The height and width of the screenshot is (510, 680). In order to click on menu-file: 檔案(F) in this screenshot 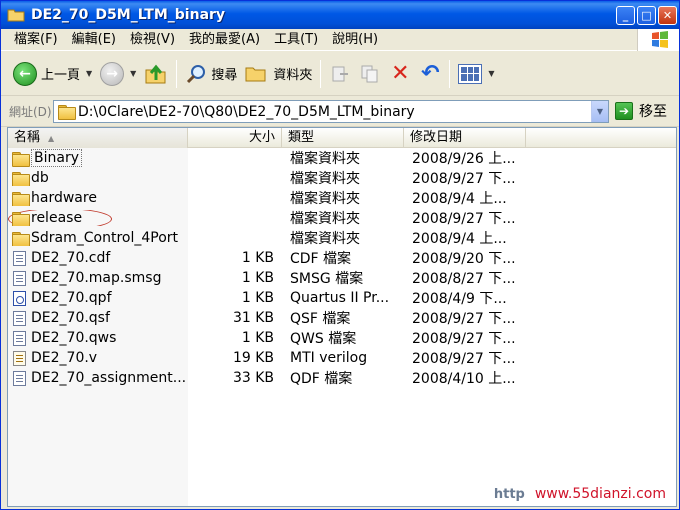, I will do `click(36, 40)`.